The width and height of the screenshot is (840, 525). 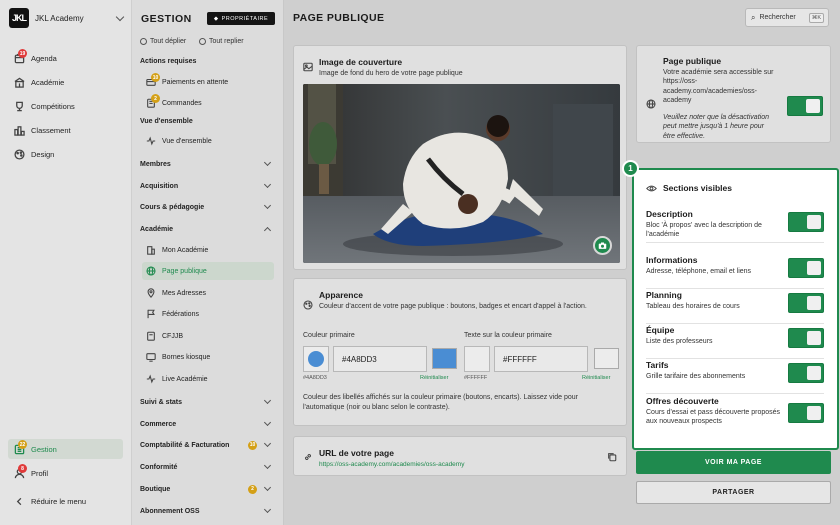 I want to click on view-page-button: VOIR MA PAGE, so click(x=733, y=462).